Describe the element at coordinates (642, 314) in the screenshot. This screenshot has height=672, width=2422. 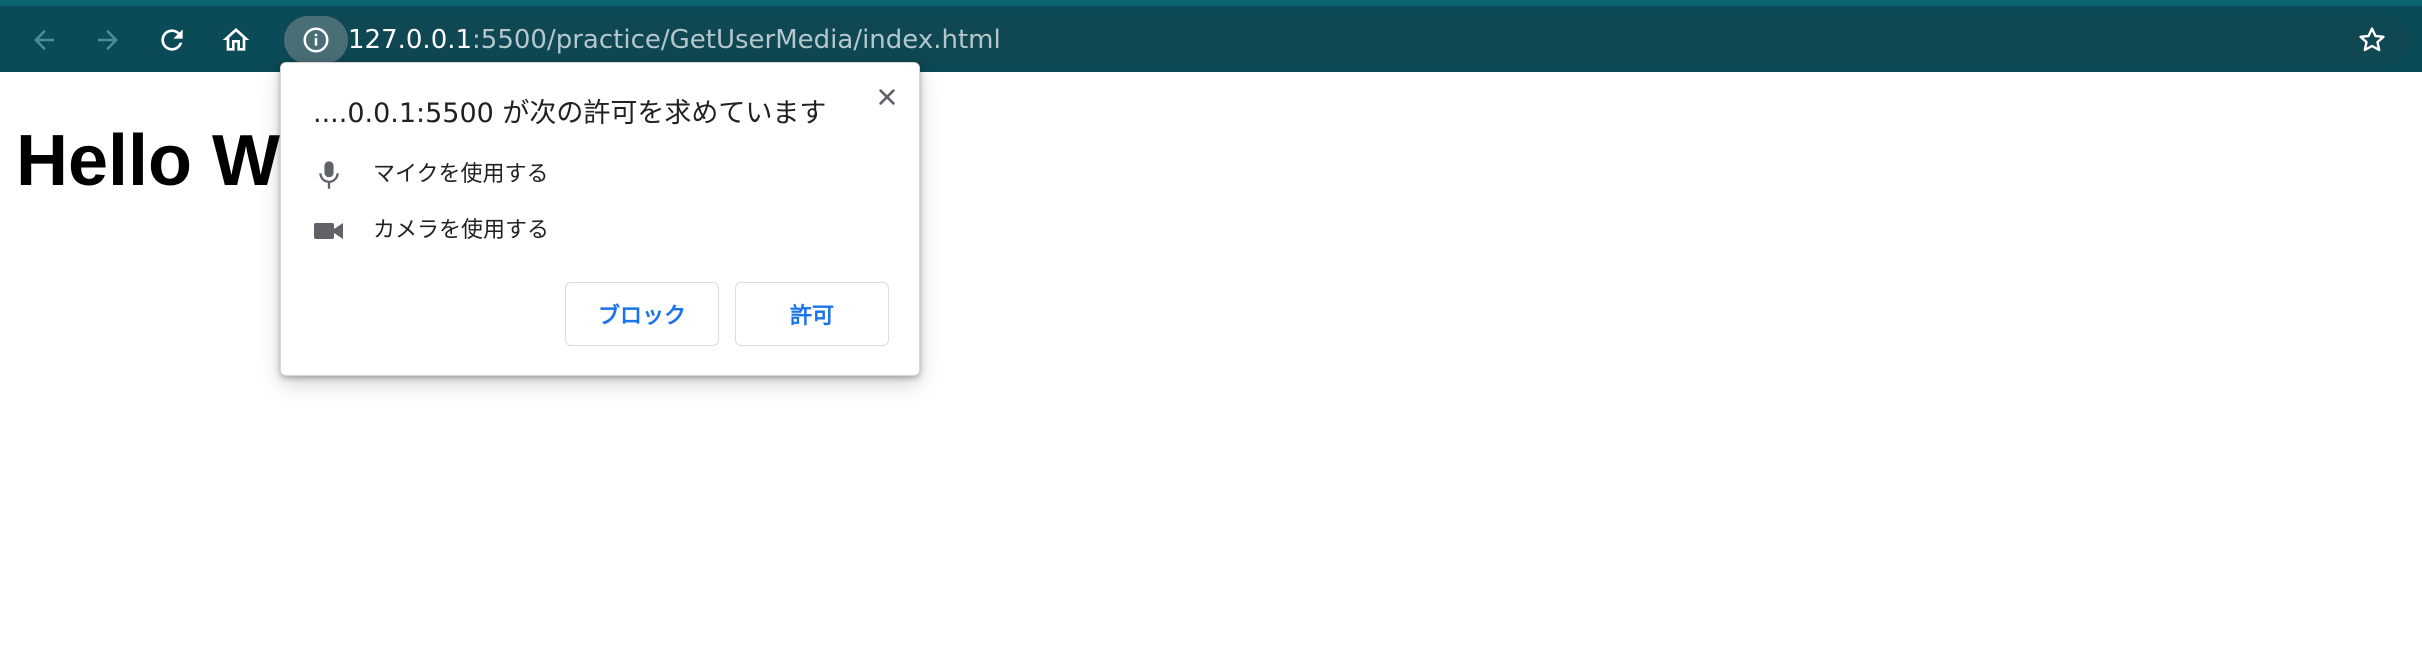
I see `block-button: ブロック` at that location.